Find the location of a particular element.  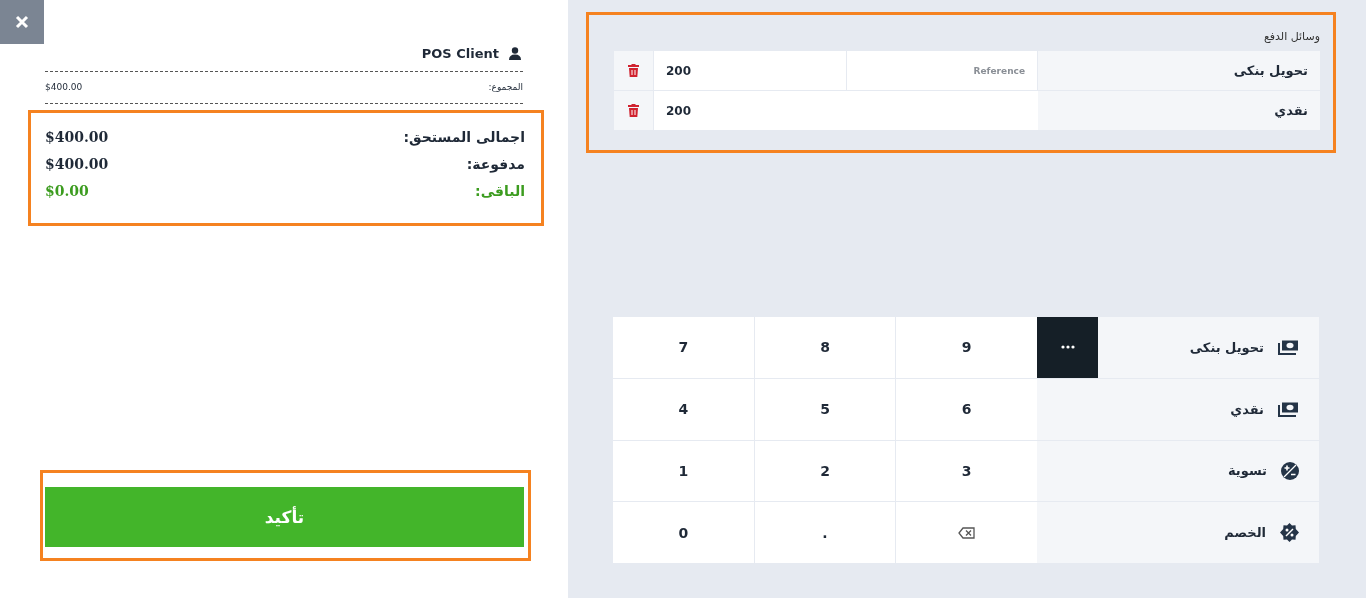

keypad-key: 3 is located at coordinates (966, 471).